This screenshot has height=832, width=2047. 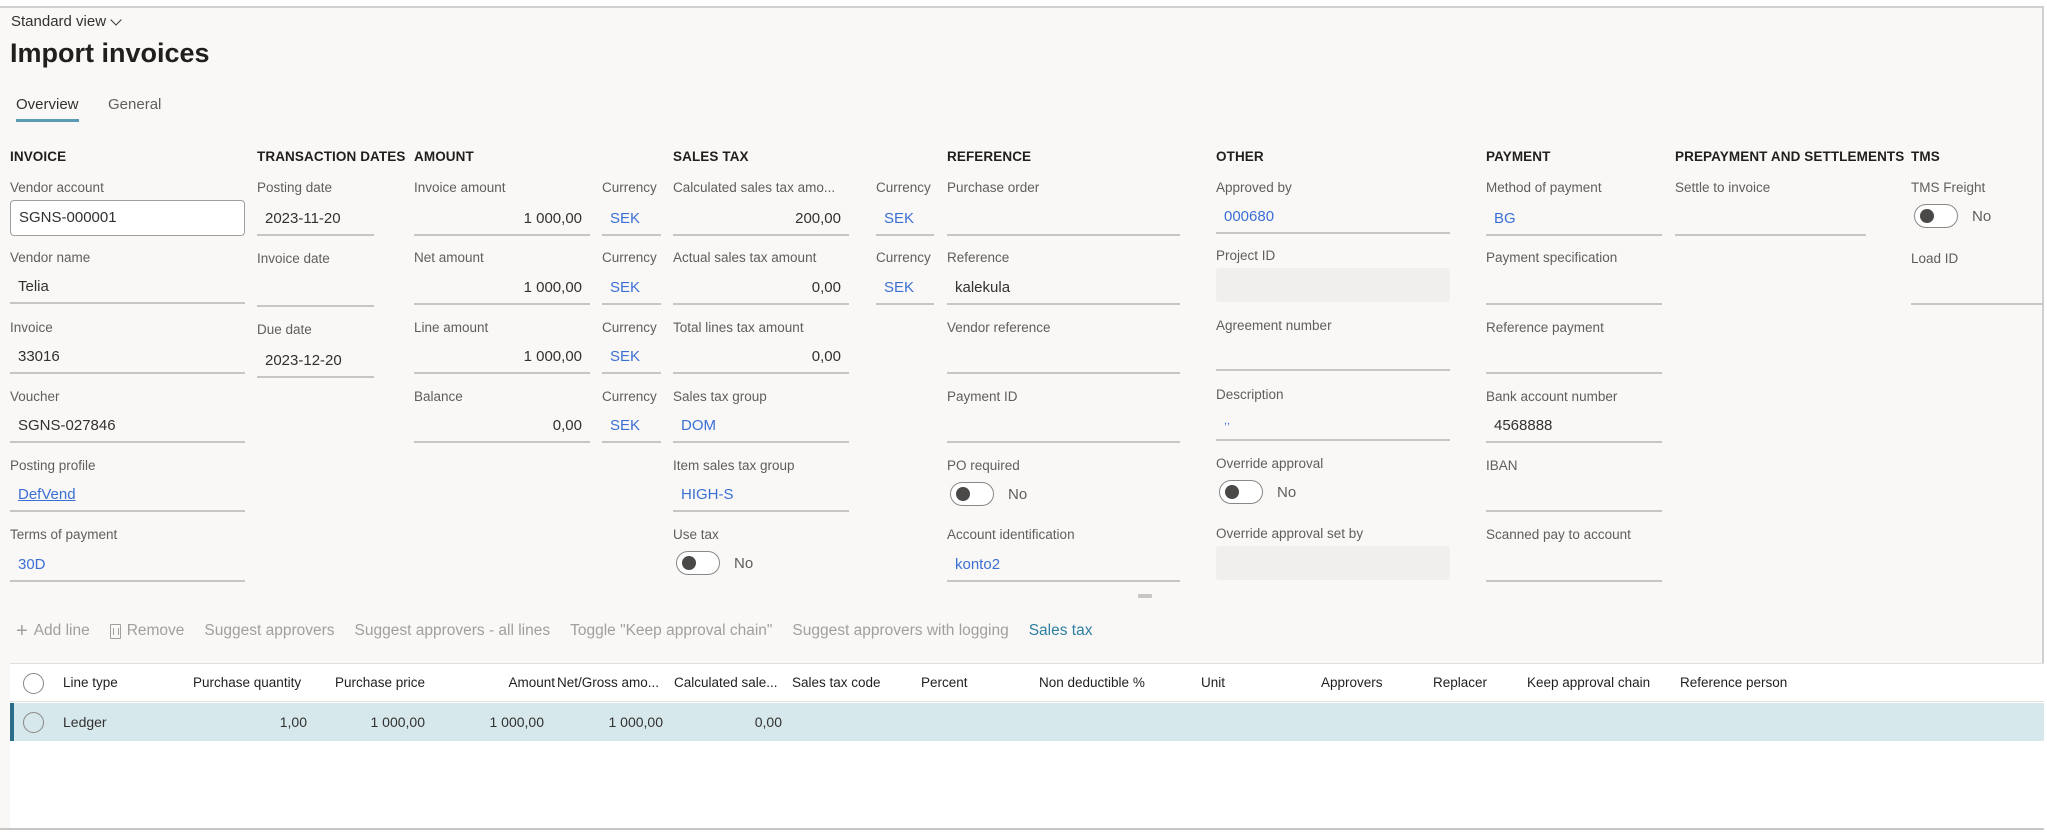 I want to click on actual-sales-tax-currency-field: SEK, so click(x=905, y=288).